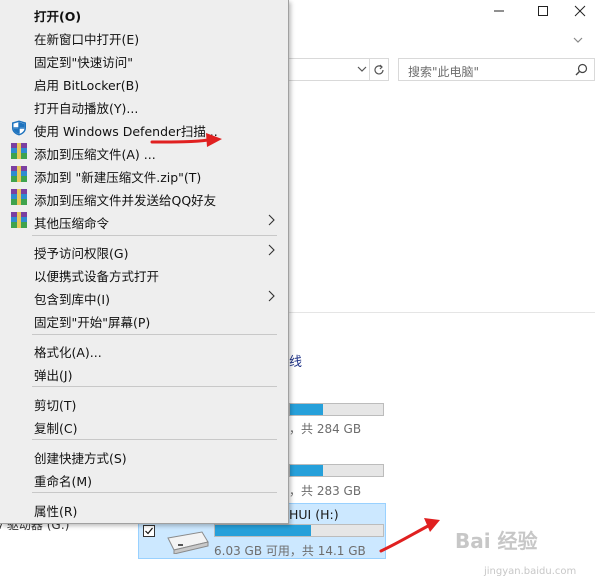  What do you see at coordinates (144, 13) in the screenshot?
I see `menu-item-open: 打开(O)` at bounding box center [144, 13].